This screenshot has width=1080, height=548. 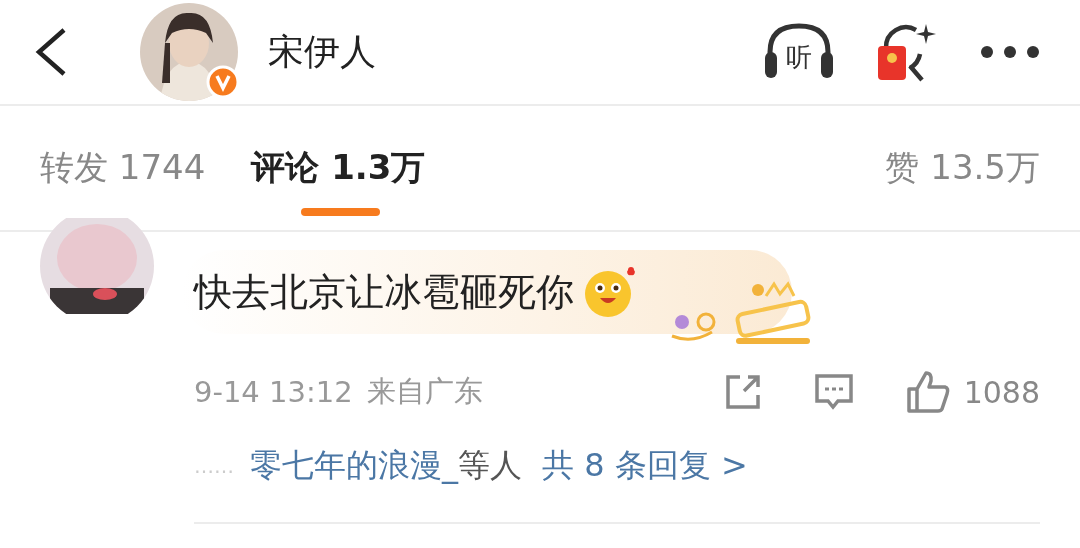 I want to click on reply-count-link: 共 8 条回复 >, so click(x=645, y=466).